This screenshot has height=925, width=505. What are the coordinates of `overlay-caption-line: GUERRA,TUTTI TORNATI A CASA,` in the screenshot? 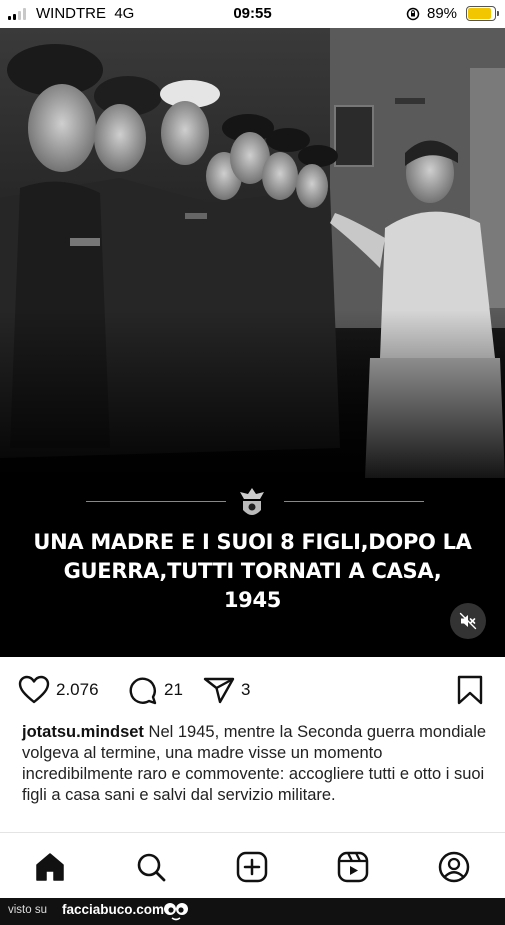 It's located at (252, 571).